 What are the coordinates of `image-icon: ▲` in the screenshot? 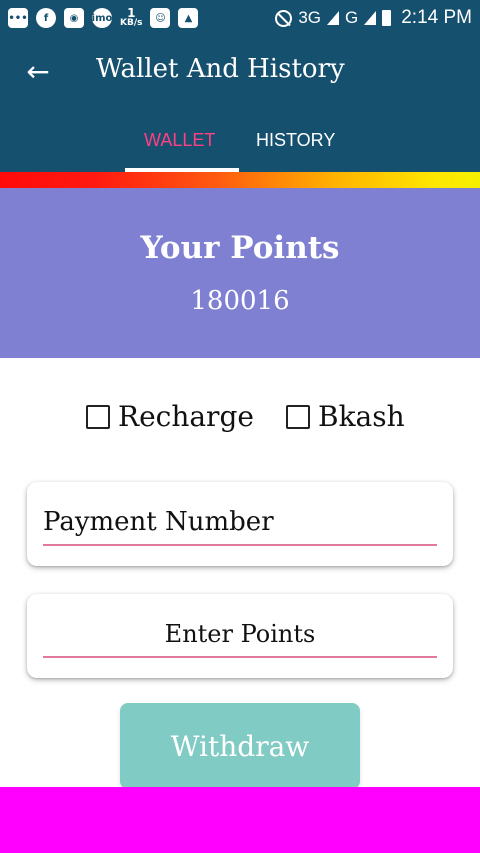 It's located at (188, 18).